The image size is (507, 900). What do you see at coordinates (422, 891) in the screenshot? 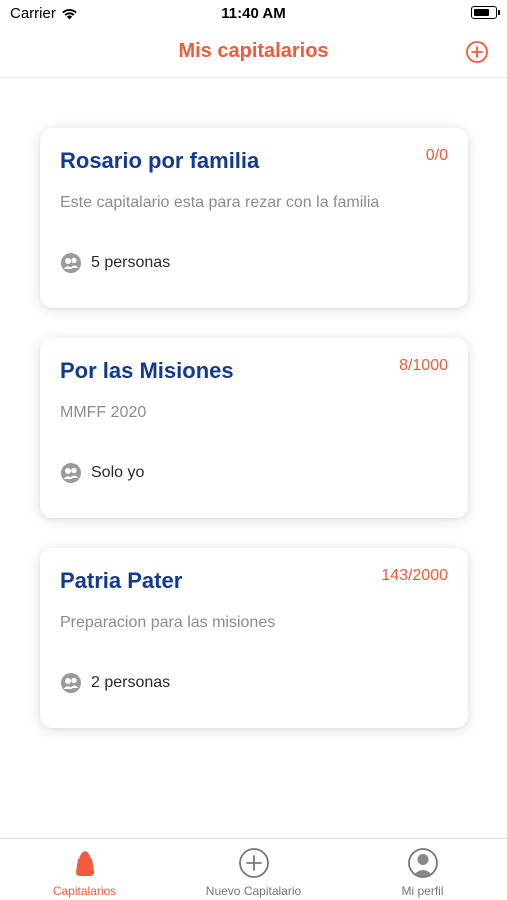
I see `tab-label: Mi perfil` at bounding box center [422, 891].